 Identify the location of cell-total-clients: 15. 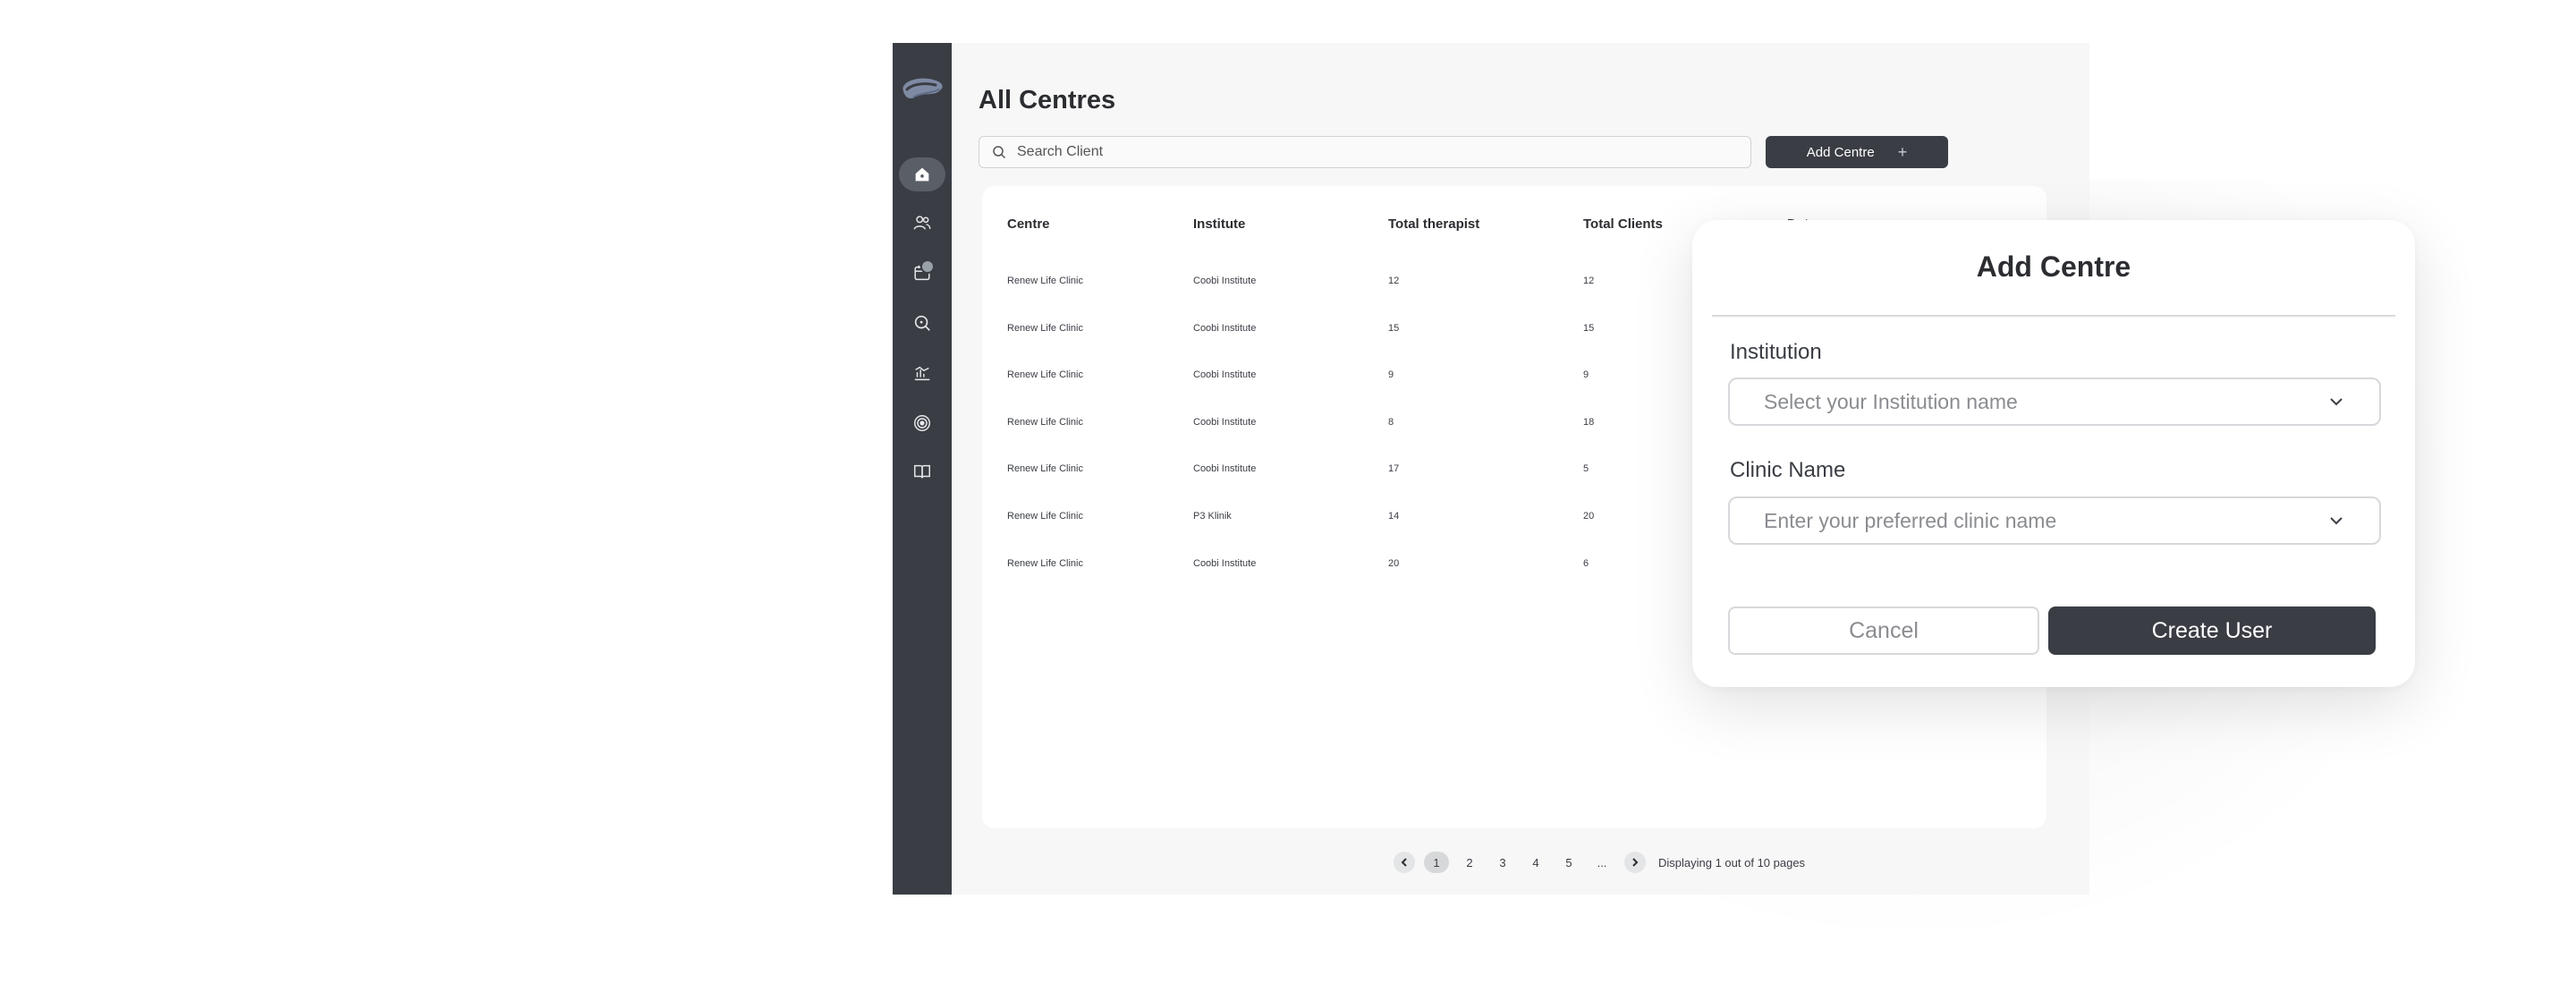
(1589, 328).